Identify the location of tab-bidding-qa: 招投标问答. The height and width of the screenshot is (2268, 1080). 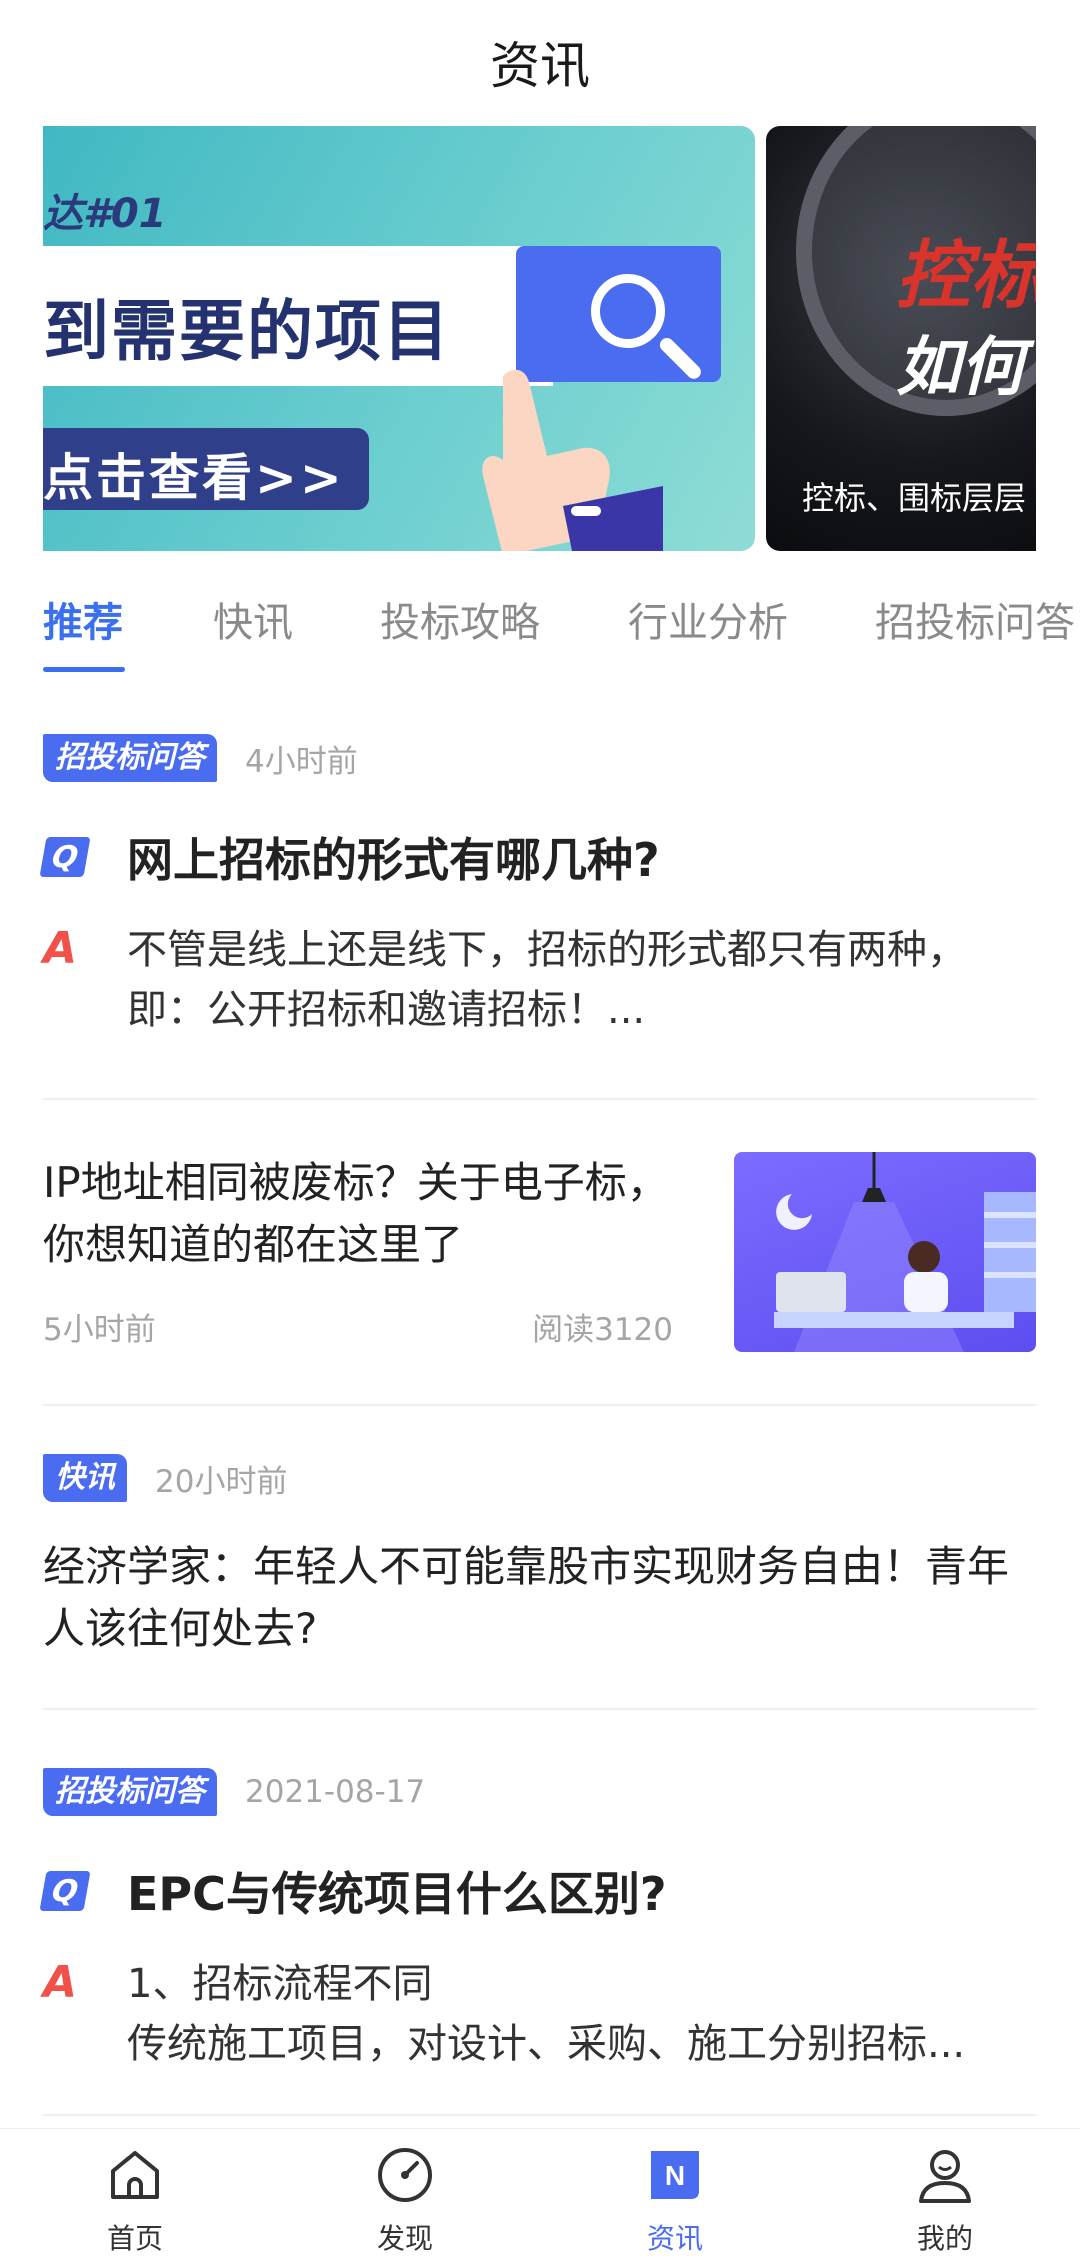
(975, 619).